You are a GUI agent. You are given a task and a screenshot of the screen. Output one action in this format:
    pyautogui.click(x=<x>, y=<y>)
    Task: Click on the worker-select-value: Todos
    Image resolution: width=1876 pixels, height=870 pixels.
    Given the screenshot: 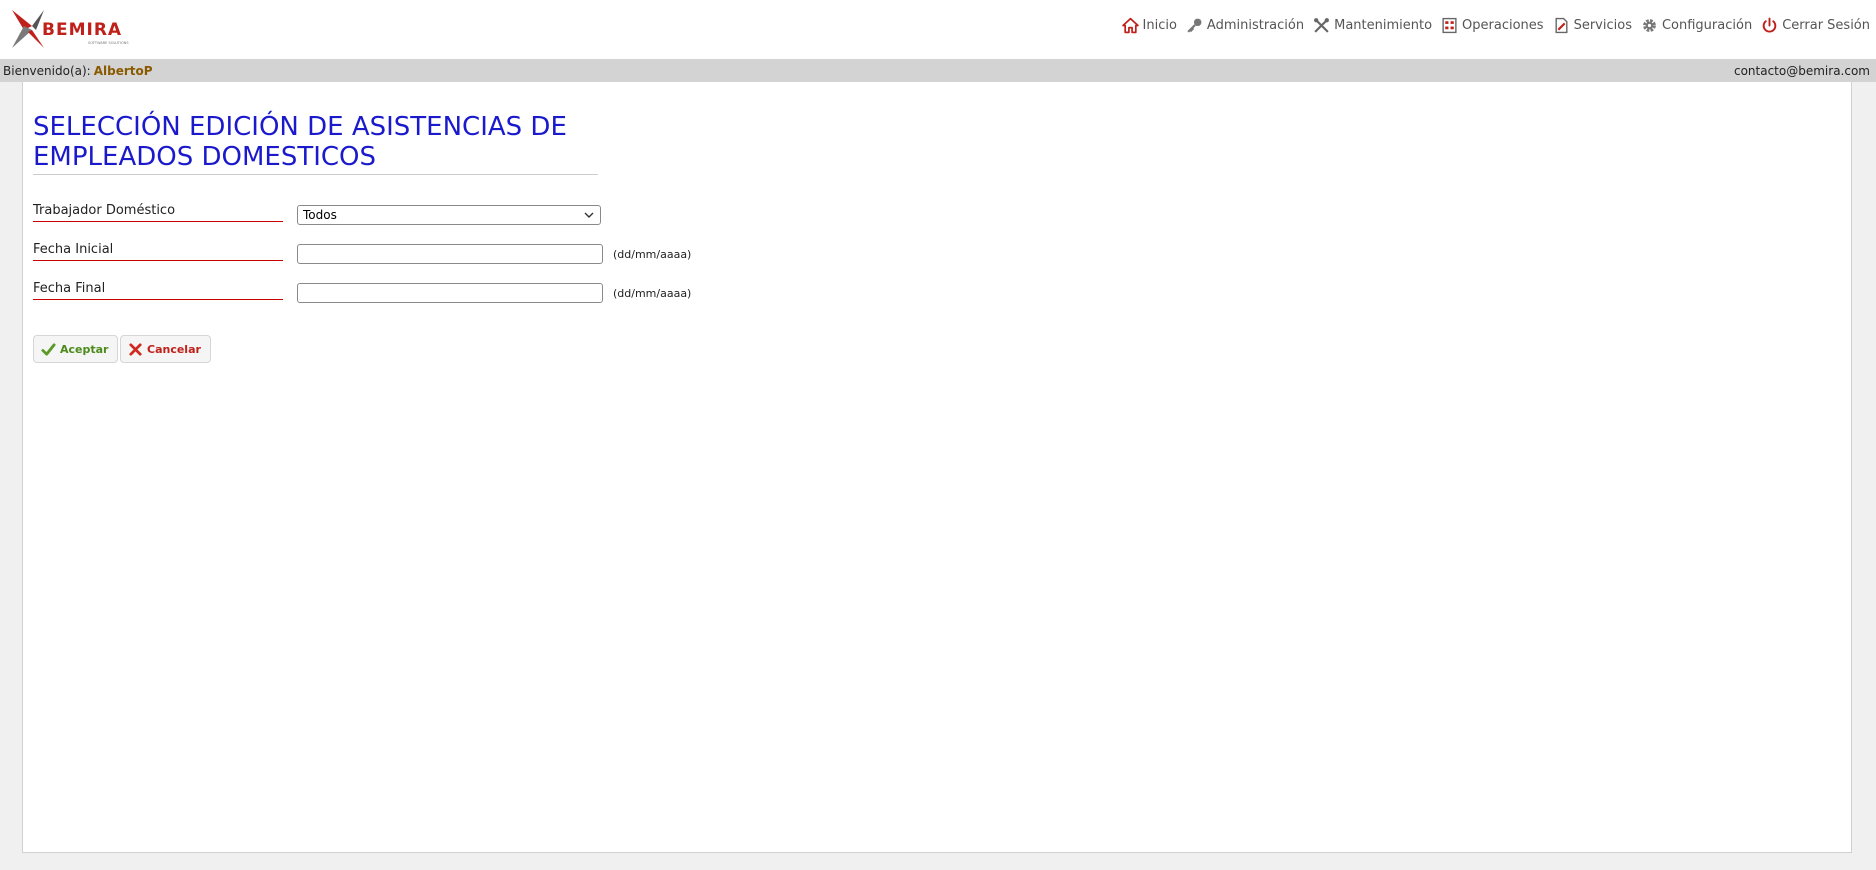 What is the action you would take?
    pyautogui.click(x=320, y=215)
    